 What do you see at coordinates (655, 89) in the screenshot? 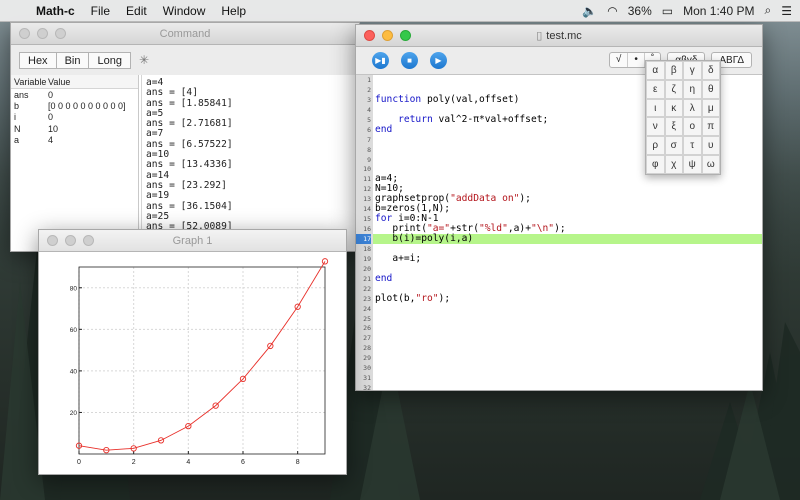
I see `greek-letter-key: ε` at bounding box center [655, 89].